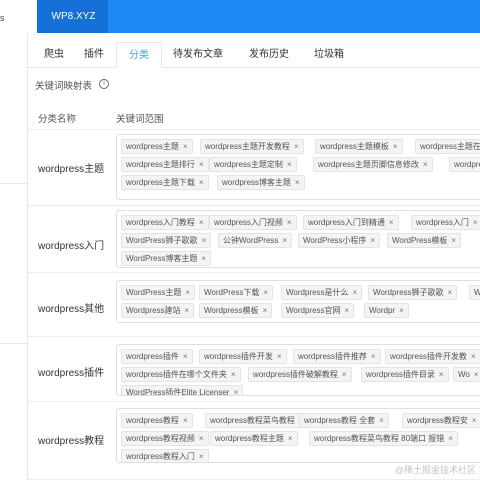  What do you see at coordinates (450, 146) in the screenshot?
I see `keyword-tag-label: wordpress主题在` at bounding box center [450, 146].